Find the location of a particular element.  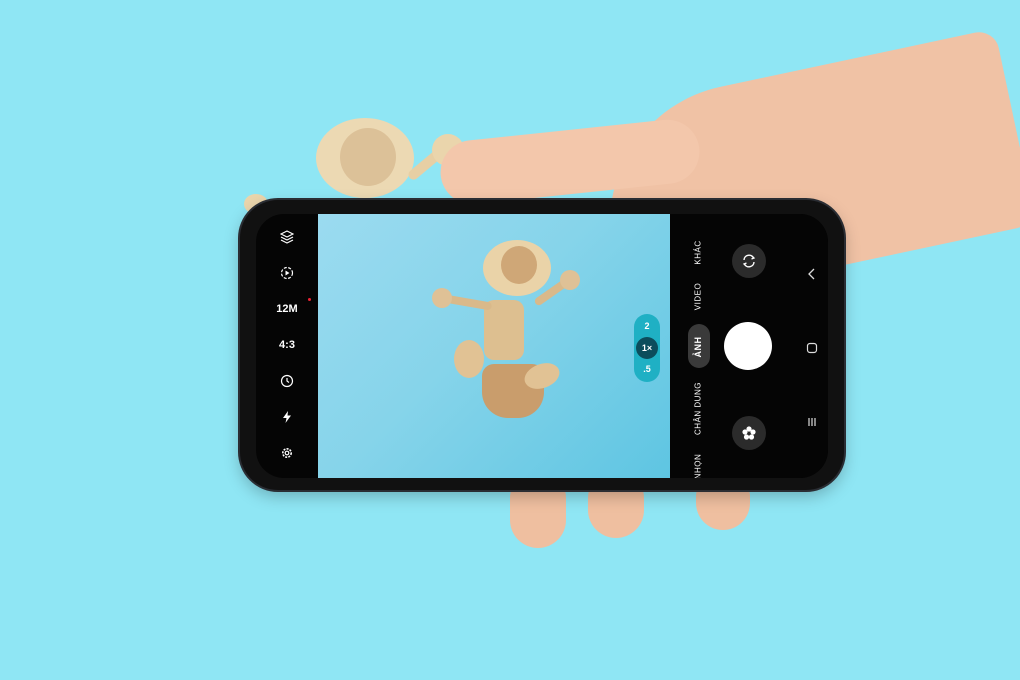

switch-camera-icon is located at coordinates (749, 261).